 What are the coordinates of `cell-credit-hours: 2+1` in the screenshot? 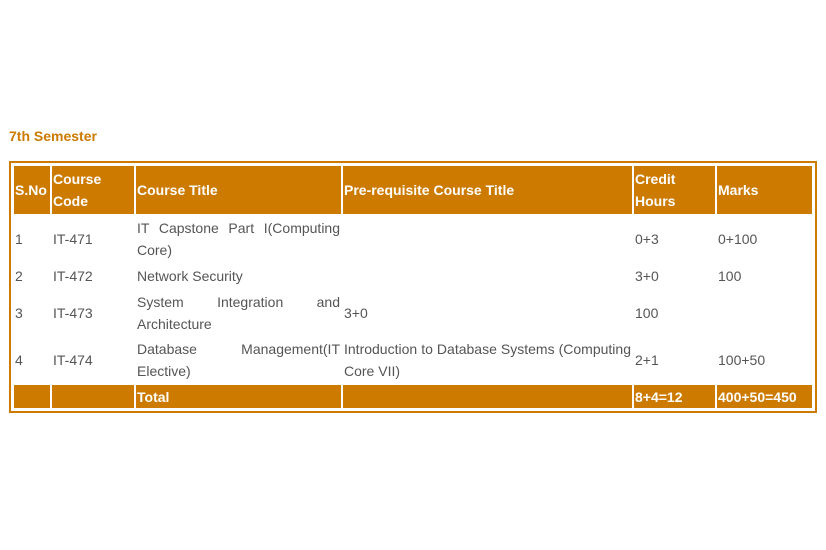 It's located at (647, 360).